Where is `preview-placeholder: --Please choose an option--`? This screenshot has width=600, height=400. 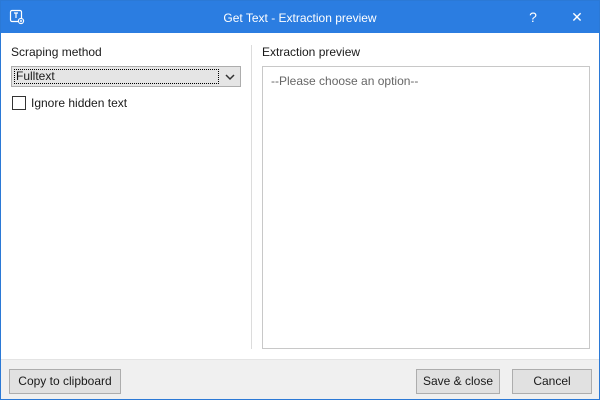 preview-placeholder: --Please choose an option-- is located at coordinates (345, 81).